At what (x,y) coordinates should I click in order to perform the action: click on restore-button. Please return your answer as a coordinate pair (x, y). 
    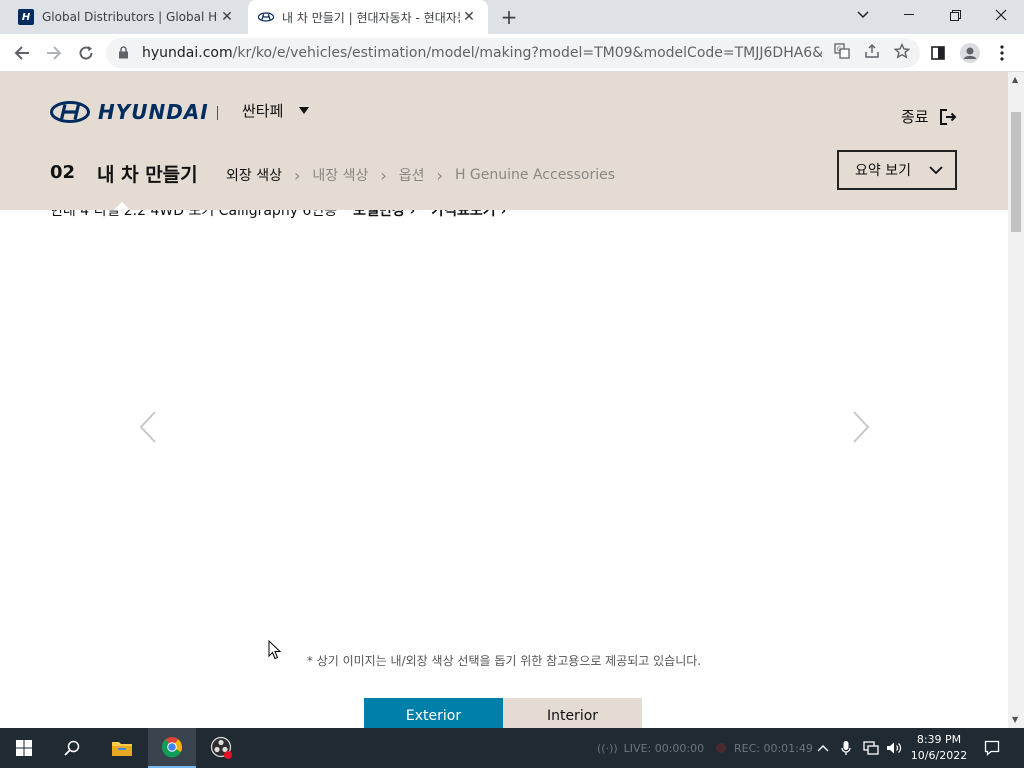
    Looking at the image, I should click on (955, 15).